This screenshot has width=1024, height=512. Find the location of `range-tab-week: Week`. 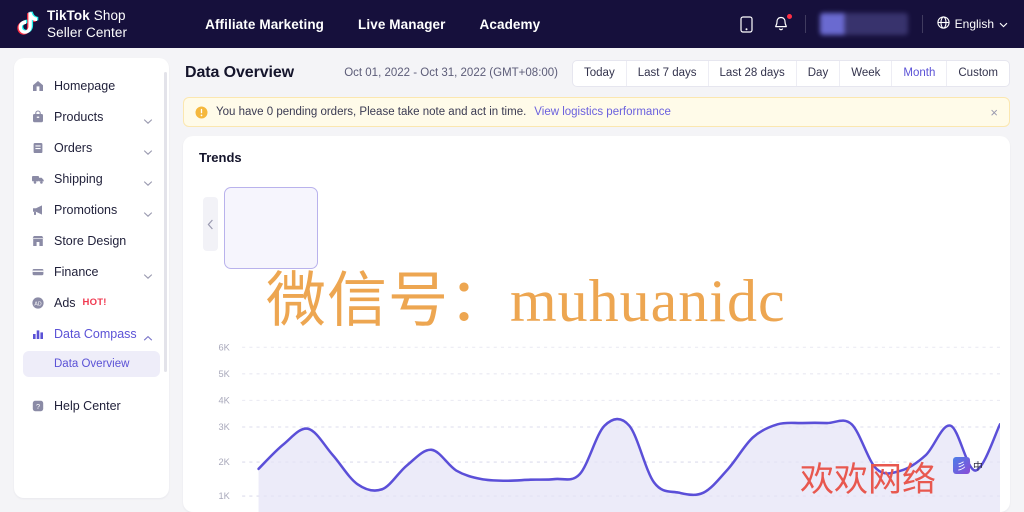

range-tab-week: Week is located at coordinates (866, 73).